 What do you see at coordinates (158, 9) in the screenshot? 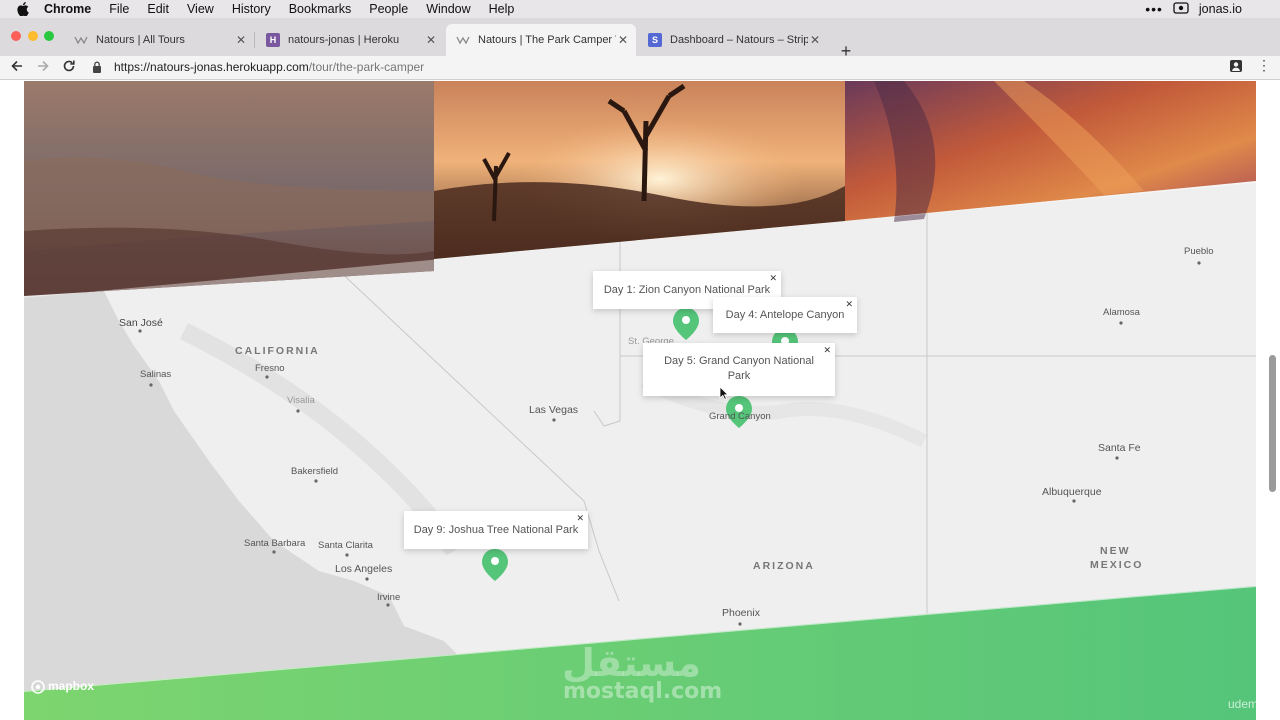
I see `menu-edit: Edit` at bounding box center [158, 9].